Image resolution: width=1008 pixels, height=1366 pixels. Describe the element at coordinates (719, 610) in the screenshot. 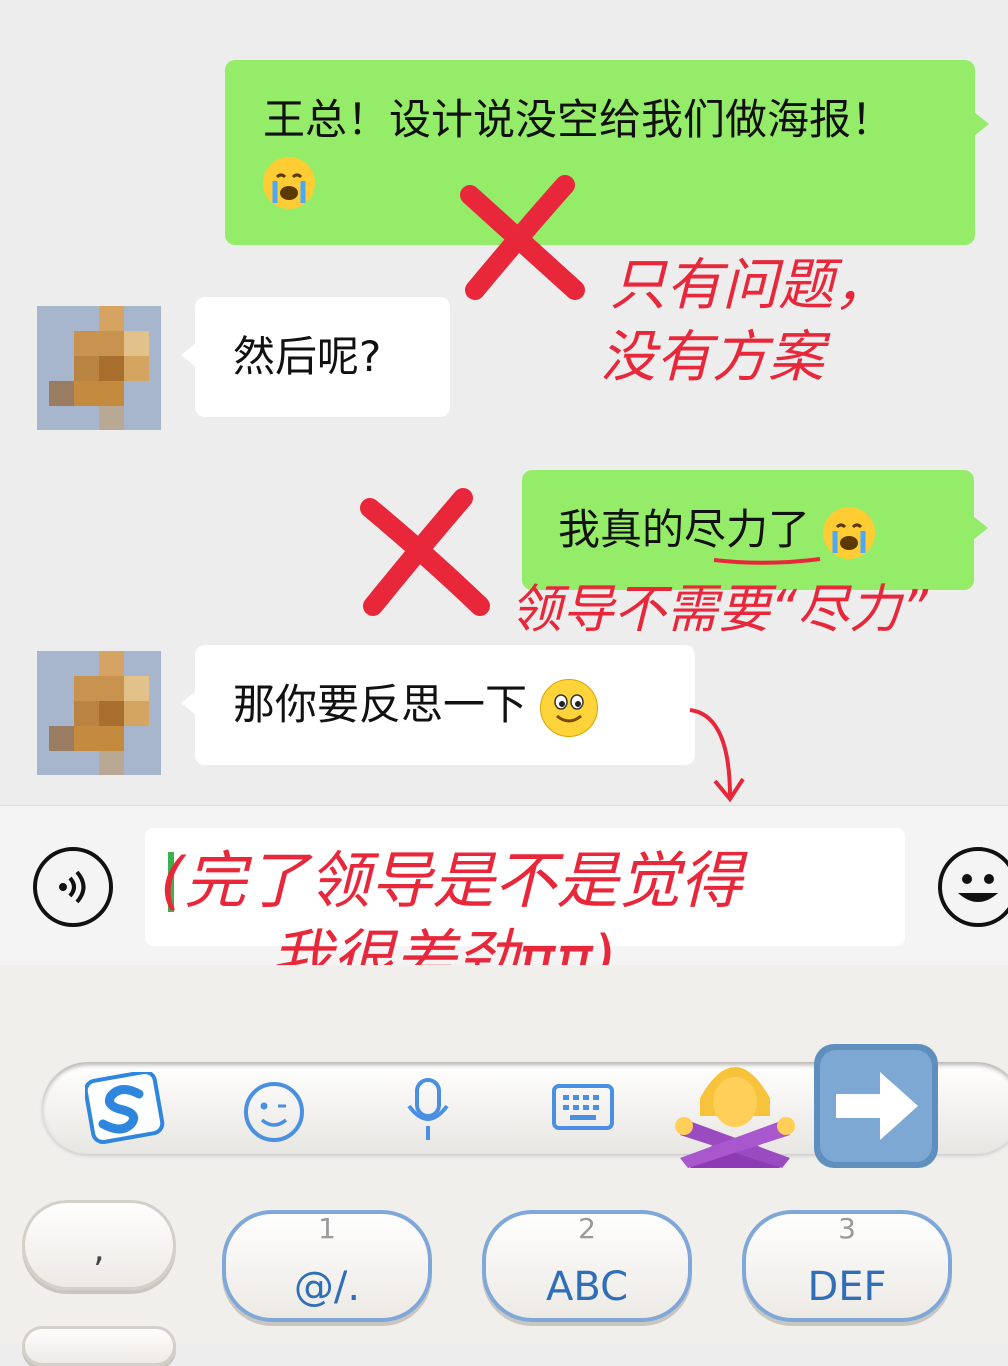

I see `handwritten-note-effort: 领导不需要“尽力”` at that location.